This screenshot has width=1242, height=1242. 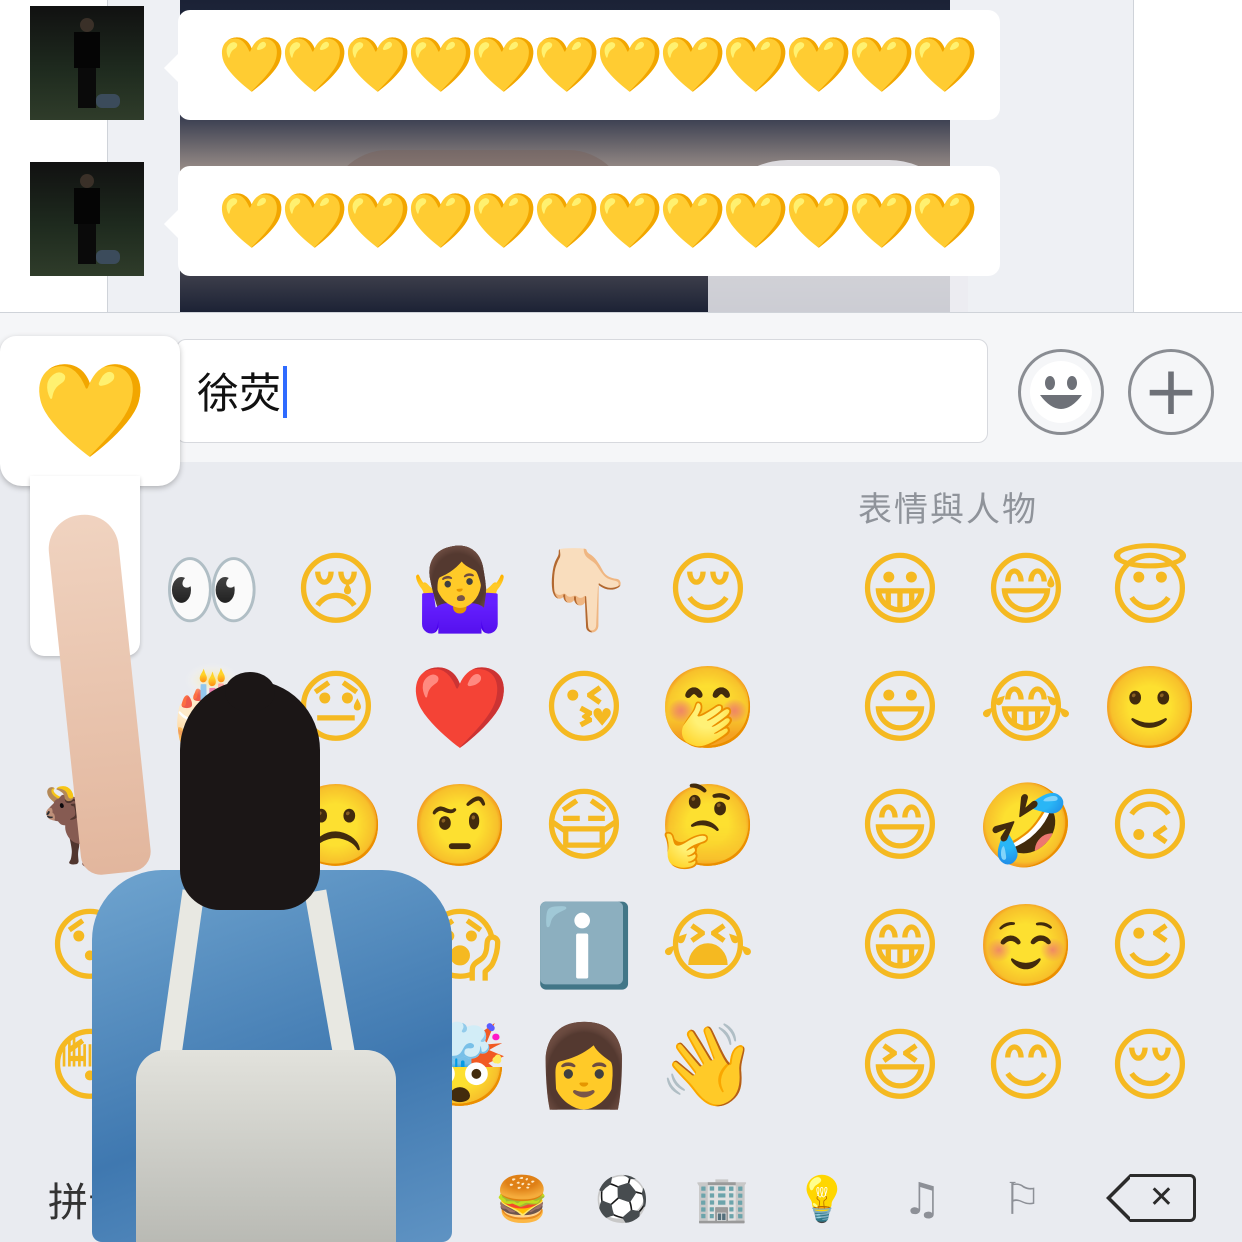 I want to click on add-button: +, so click(x=1171, y=392).